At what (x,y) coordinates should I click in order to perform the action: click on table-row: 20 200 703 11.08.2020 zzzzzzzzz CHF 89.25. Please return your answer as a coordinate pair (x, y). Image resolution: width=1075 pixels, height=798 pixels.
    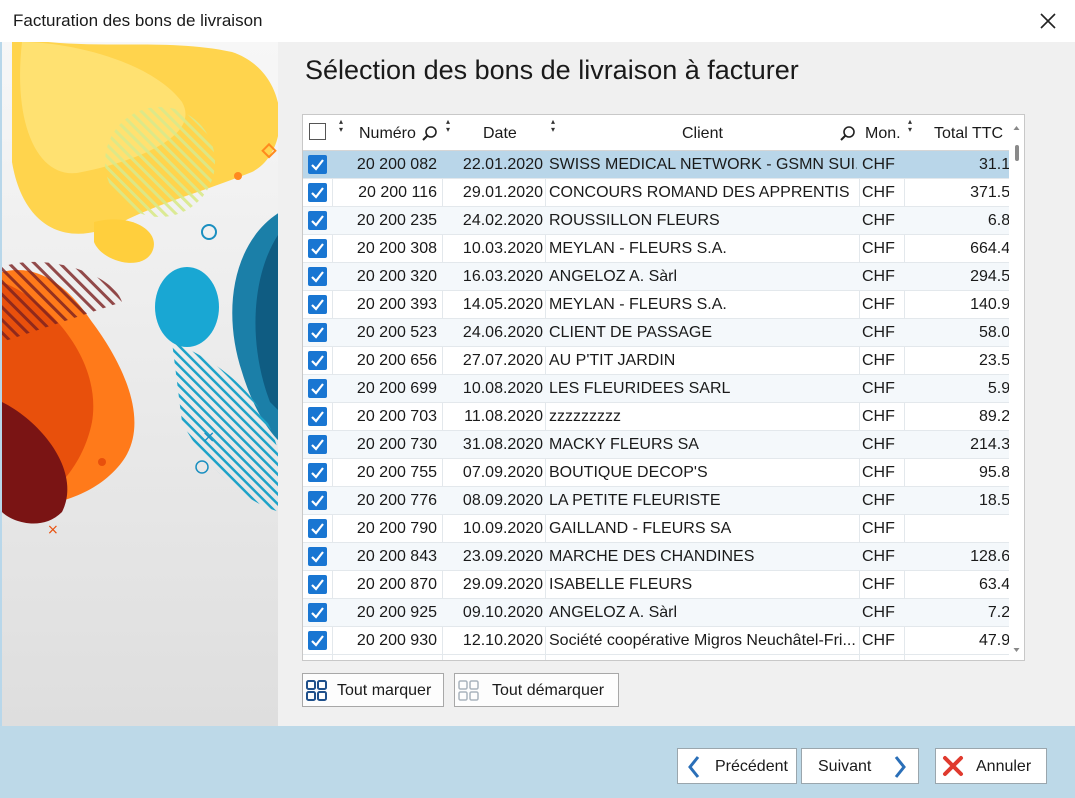
    Looking at the image, I should click on (663, 417).